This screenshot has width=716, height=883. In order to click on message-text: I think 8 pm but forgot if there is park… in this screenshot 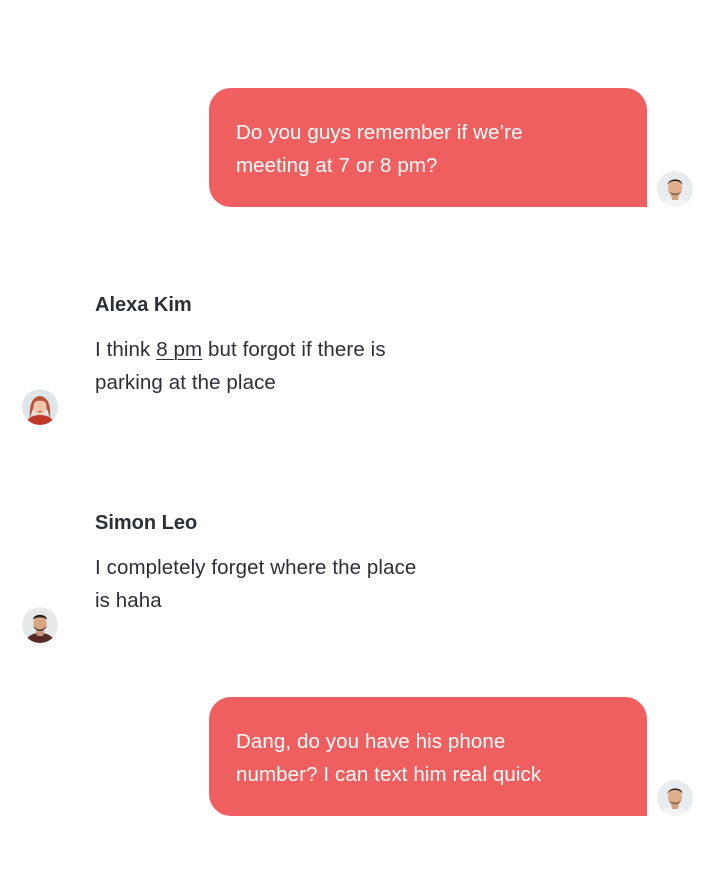, I will do `click(305, 366)`.